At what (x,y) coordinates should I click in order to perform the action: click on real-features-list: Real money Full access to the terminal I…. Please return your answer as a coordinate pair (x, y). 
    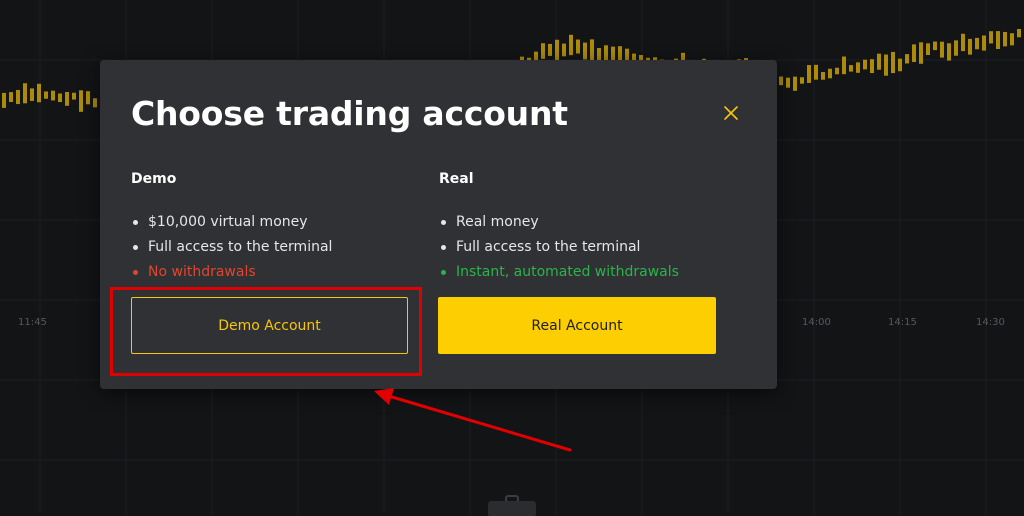
    Looking at the image, I should click on (579, 249).